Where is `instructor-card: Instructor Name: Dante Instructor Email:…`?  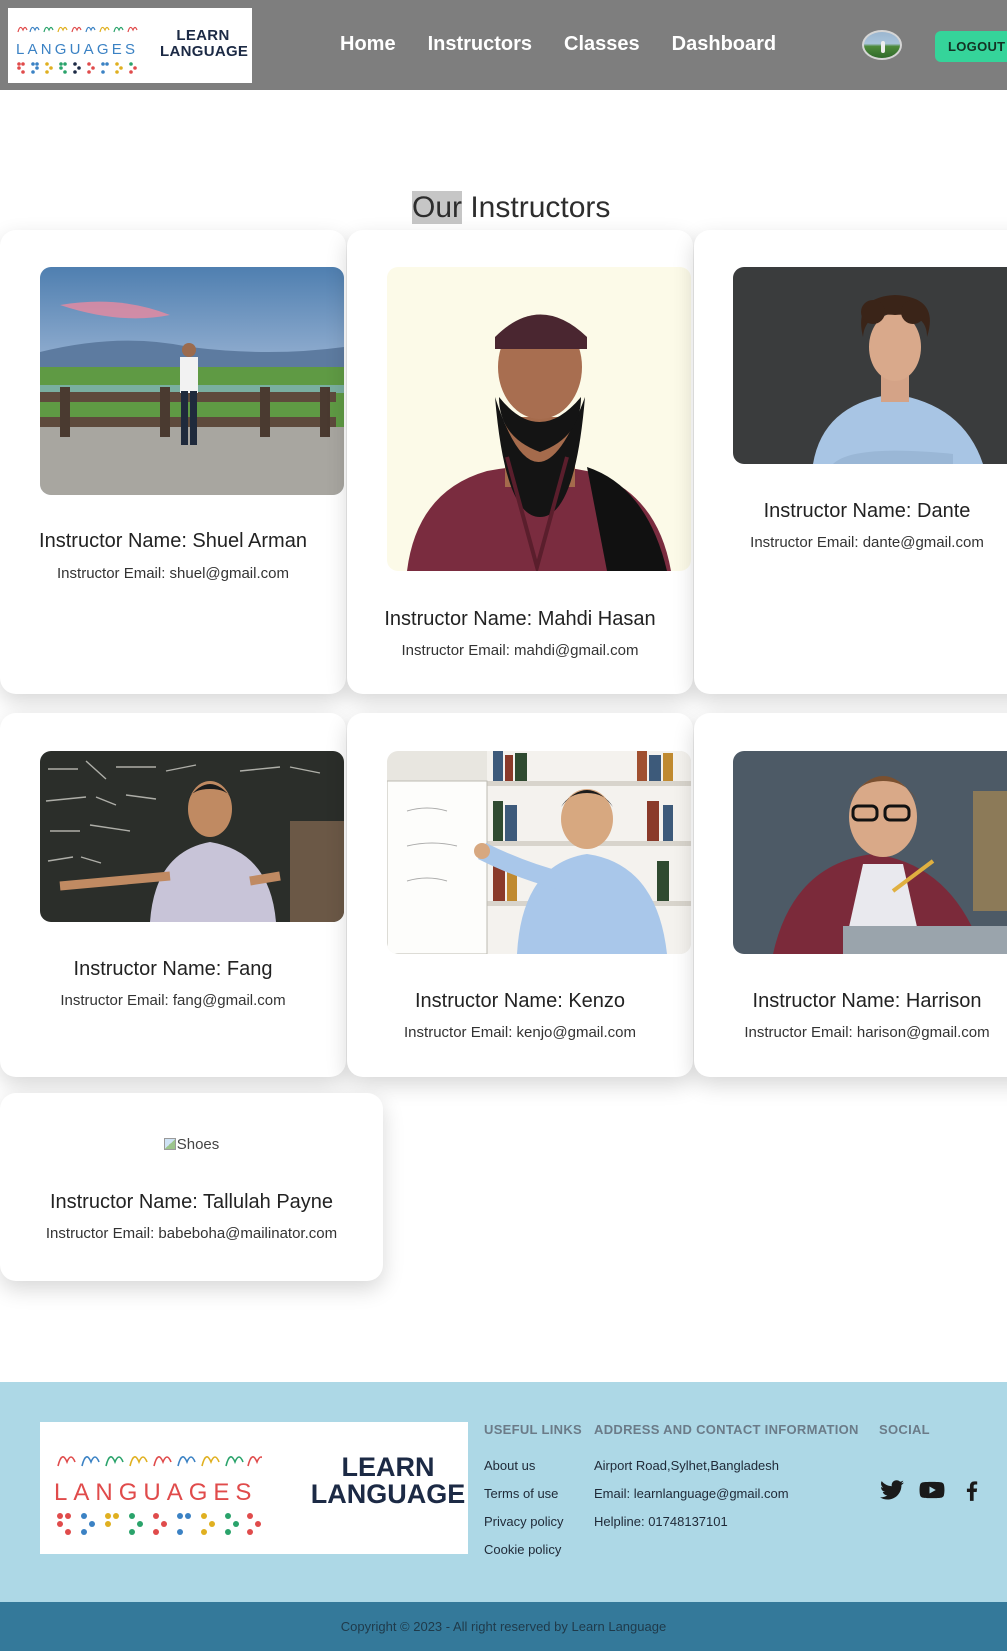 instructor-card: Instructor Name: Dante Instructor Email:… is located at coordinates (850, 462).